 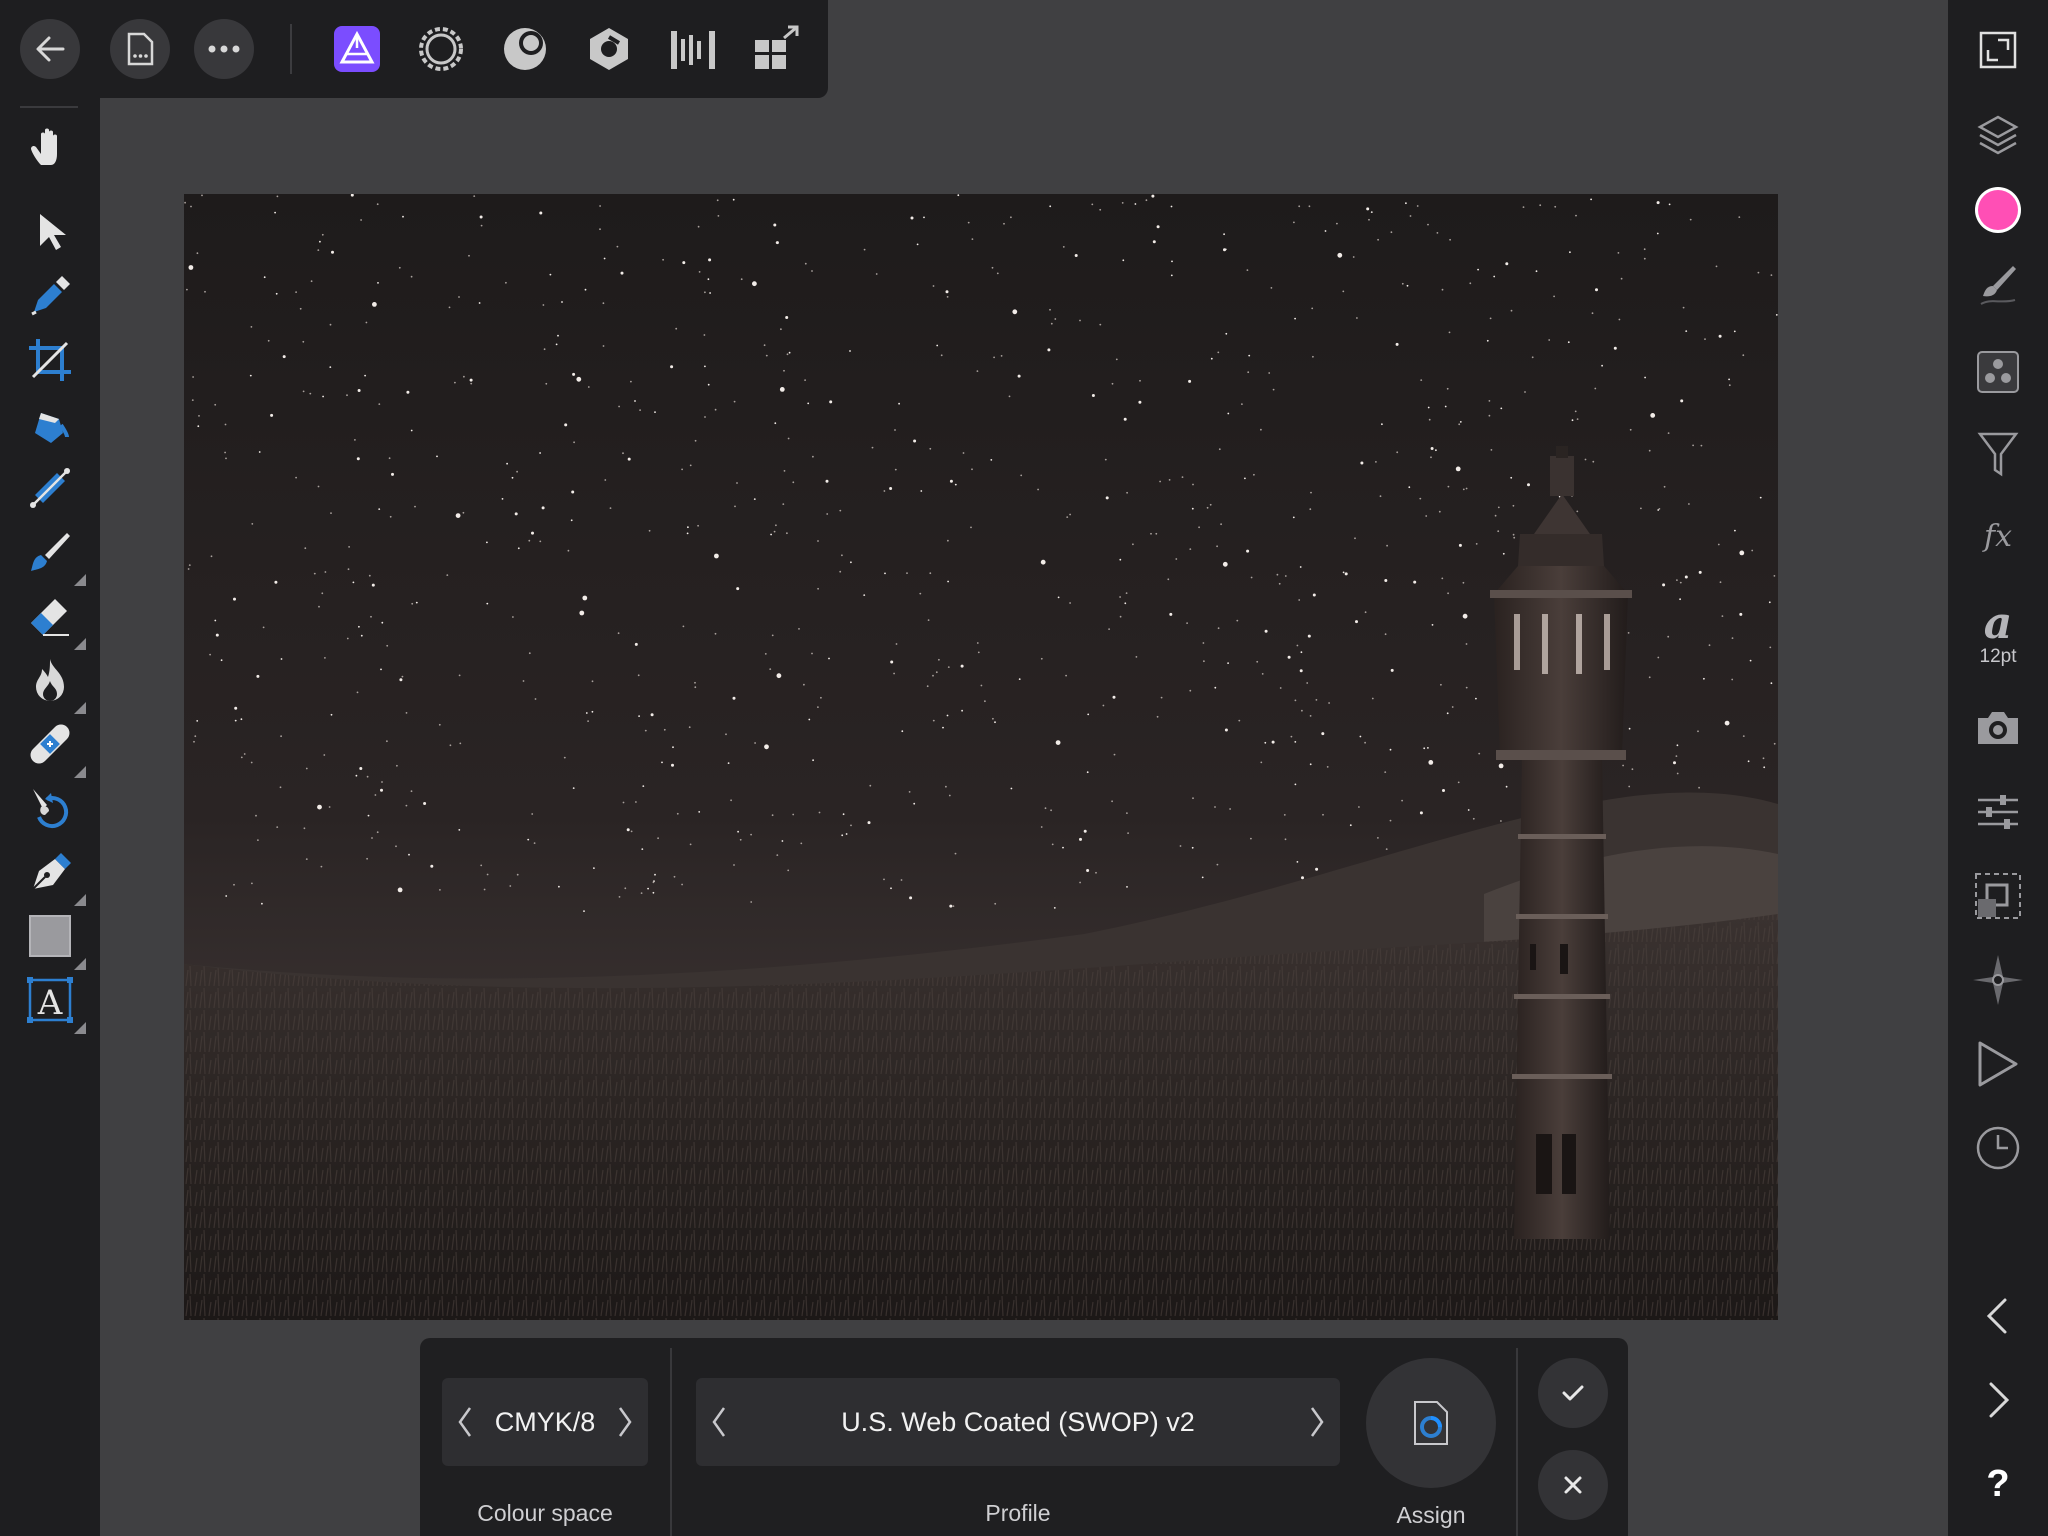 What do you see at coordinates (50, 936) in the screenshot?
I see `rectangle-shape-icon` at bounding box center [50, 936].